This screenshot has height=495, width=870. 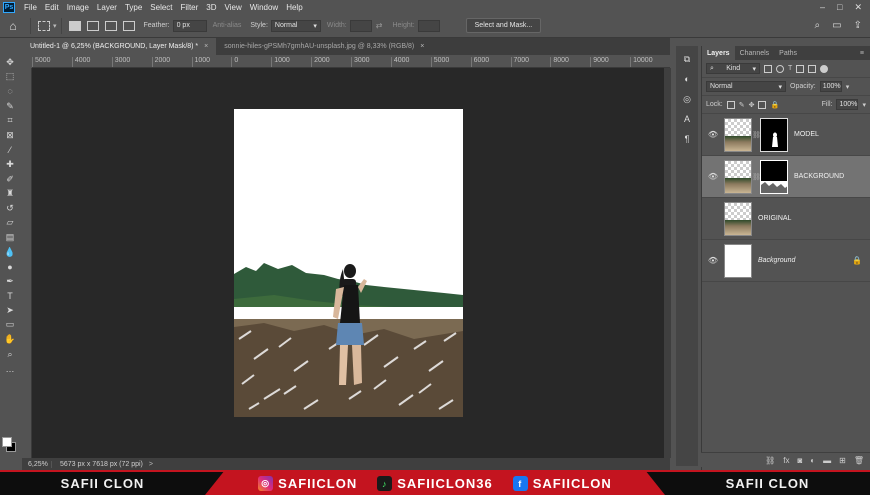 What do you see at coordinates (776, 260) in the screenshot?
I see `layer-name: Background` at bounding box center [776, 260].